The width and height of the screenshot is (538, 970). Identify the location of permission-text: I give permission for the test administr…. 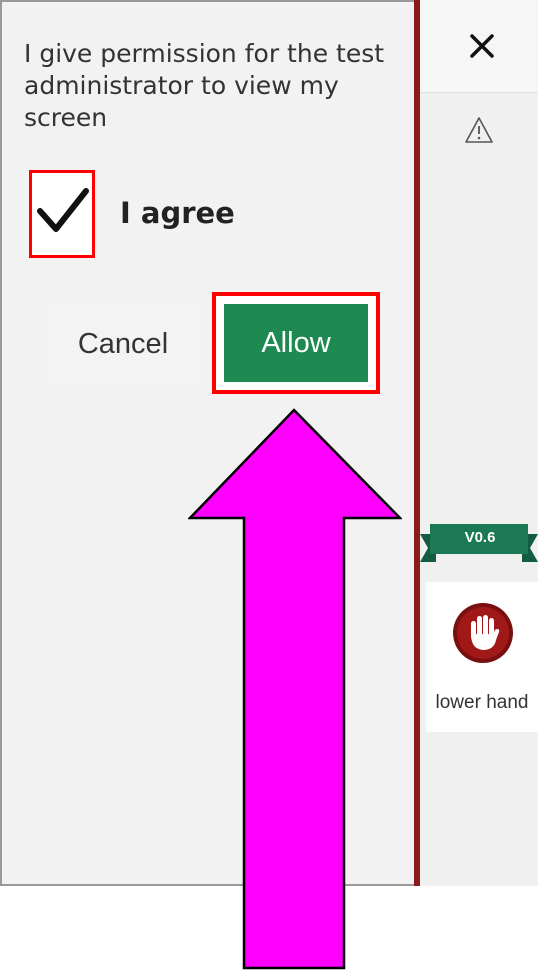
(204, 85).